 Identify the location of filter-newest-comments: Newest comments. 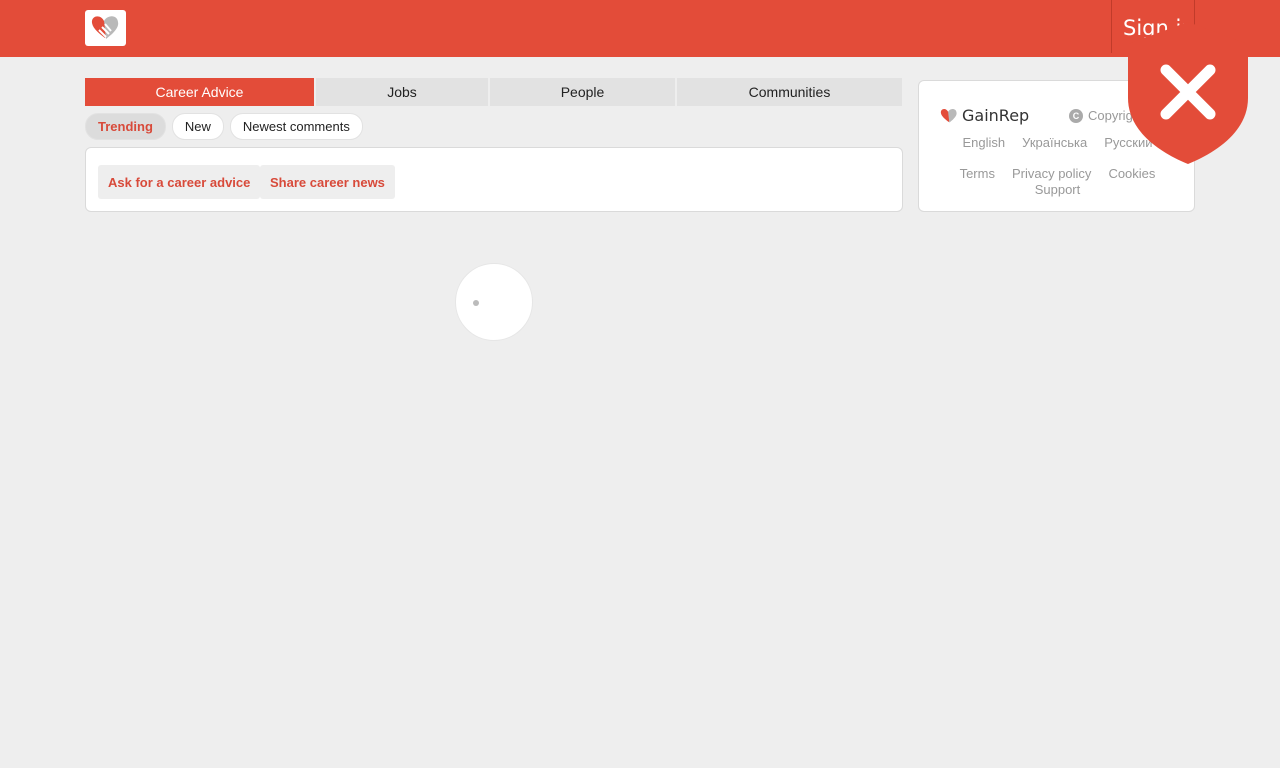
(296, 126).